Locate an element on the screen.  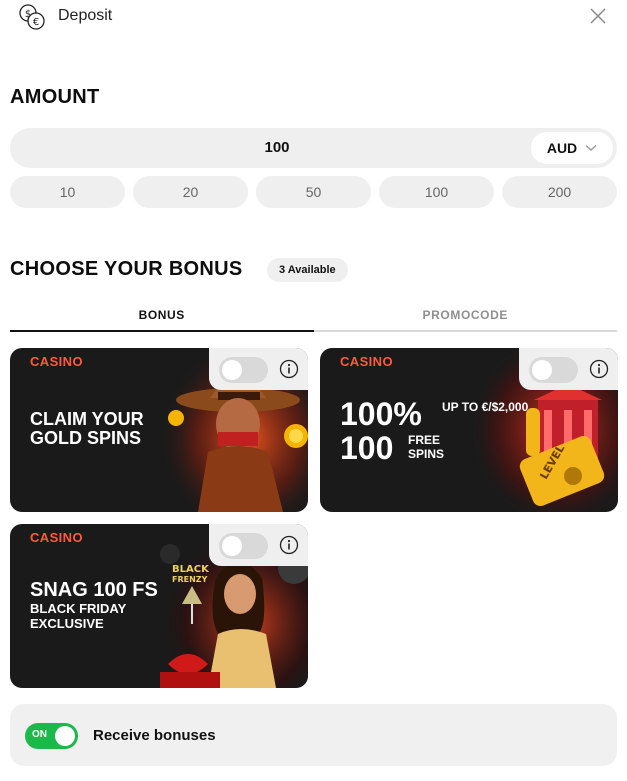
currency-select: AUD is located at coordinates (572, 148).